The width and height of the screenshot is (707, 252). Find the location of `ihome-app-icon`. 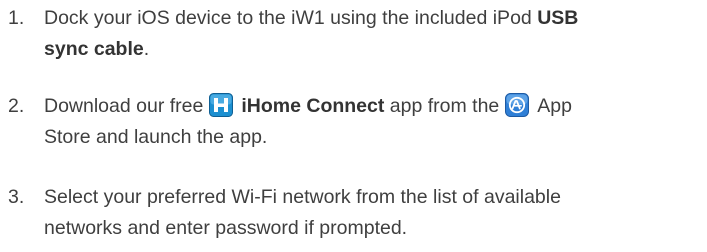

ihome-app-icon is located at coordinates (221, 105).